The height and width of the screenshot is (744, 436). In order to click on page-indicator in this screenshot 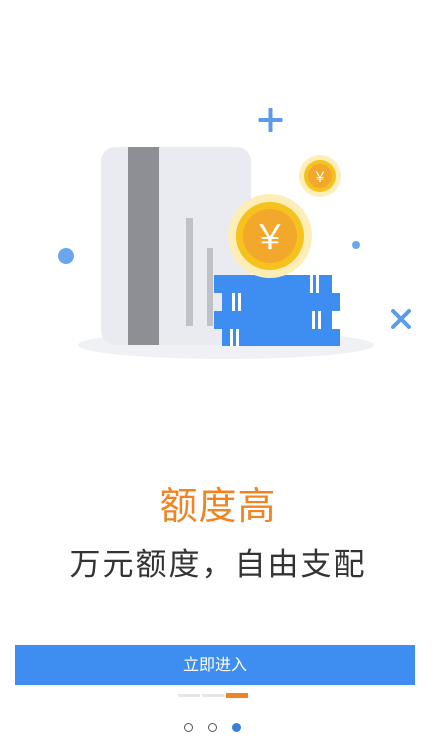, I will do `click(212, 729)`.